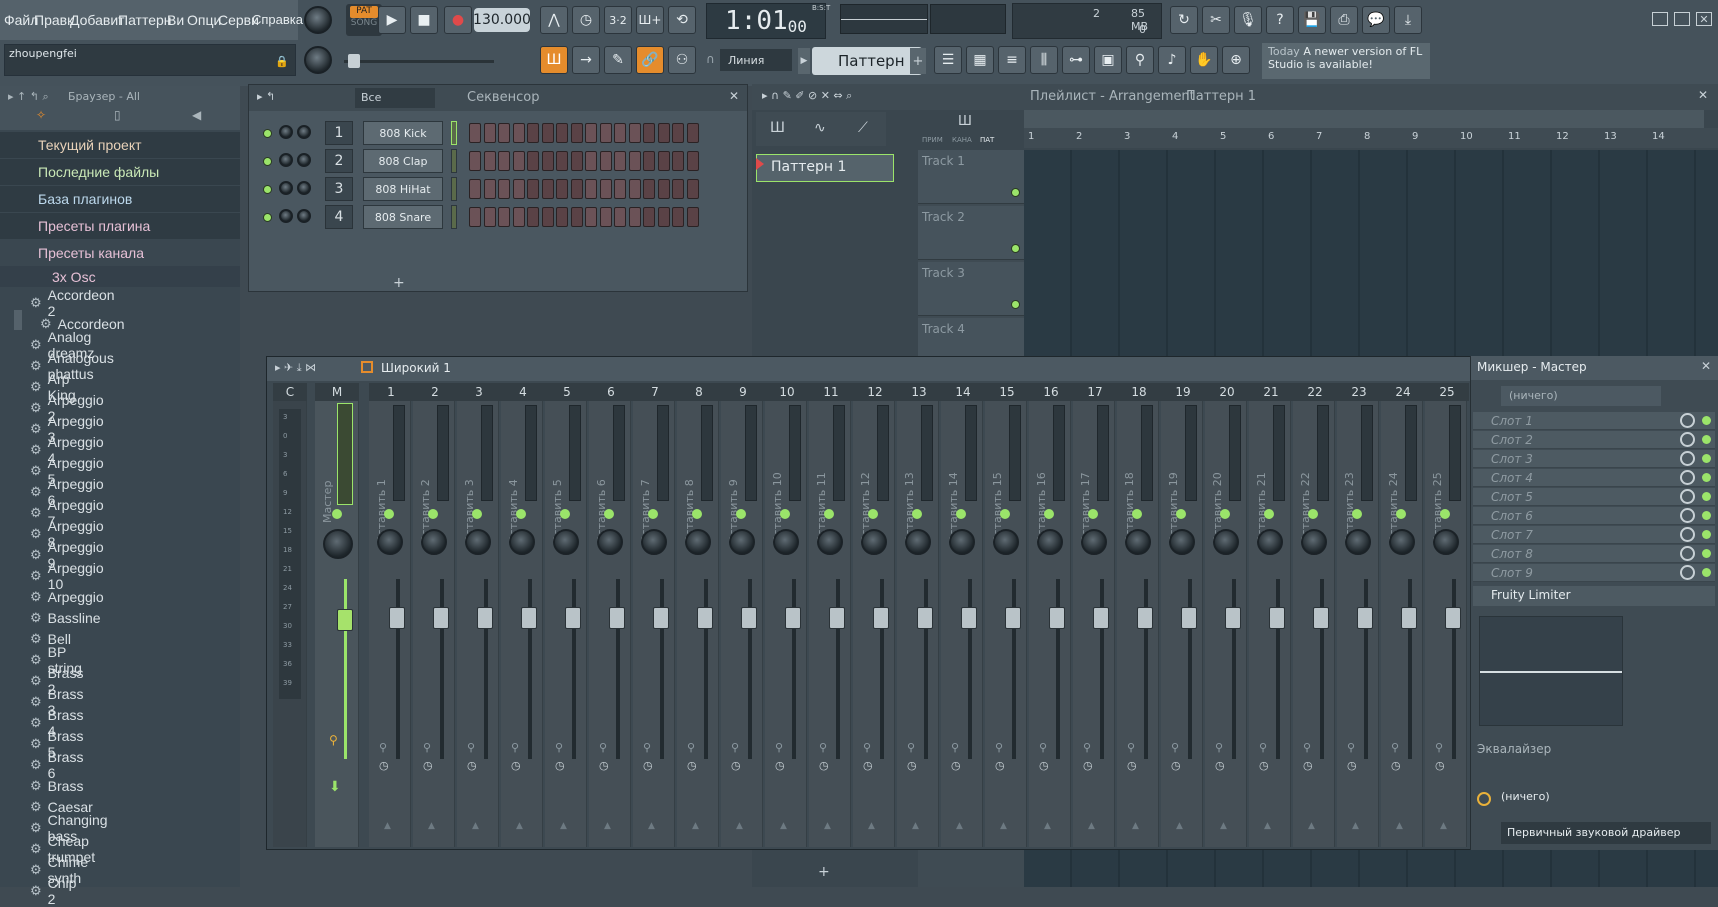 This screenshot has width=1718, height=907. What do you see at coordinates (391, 615) in the screenshot?
I see `mixer-insert-strip: 1 Вставить 1 ⚲ ◷ ▲` at bounding box center [391, 615].